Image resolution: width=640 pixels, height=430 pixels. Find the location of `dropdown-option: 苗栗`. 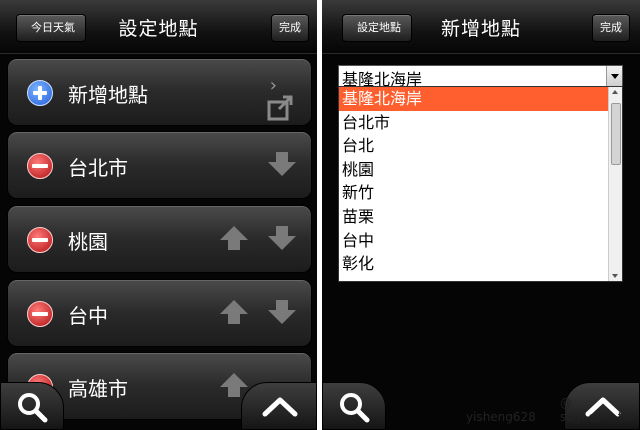

dropdown-option: 苗栗 is located at coordinates (480, 217).